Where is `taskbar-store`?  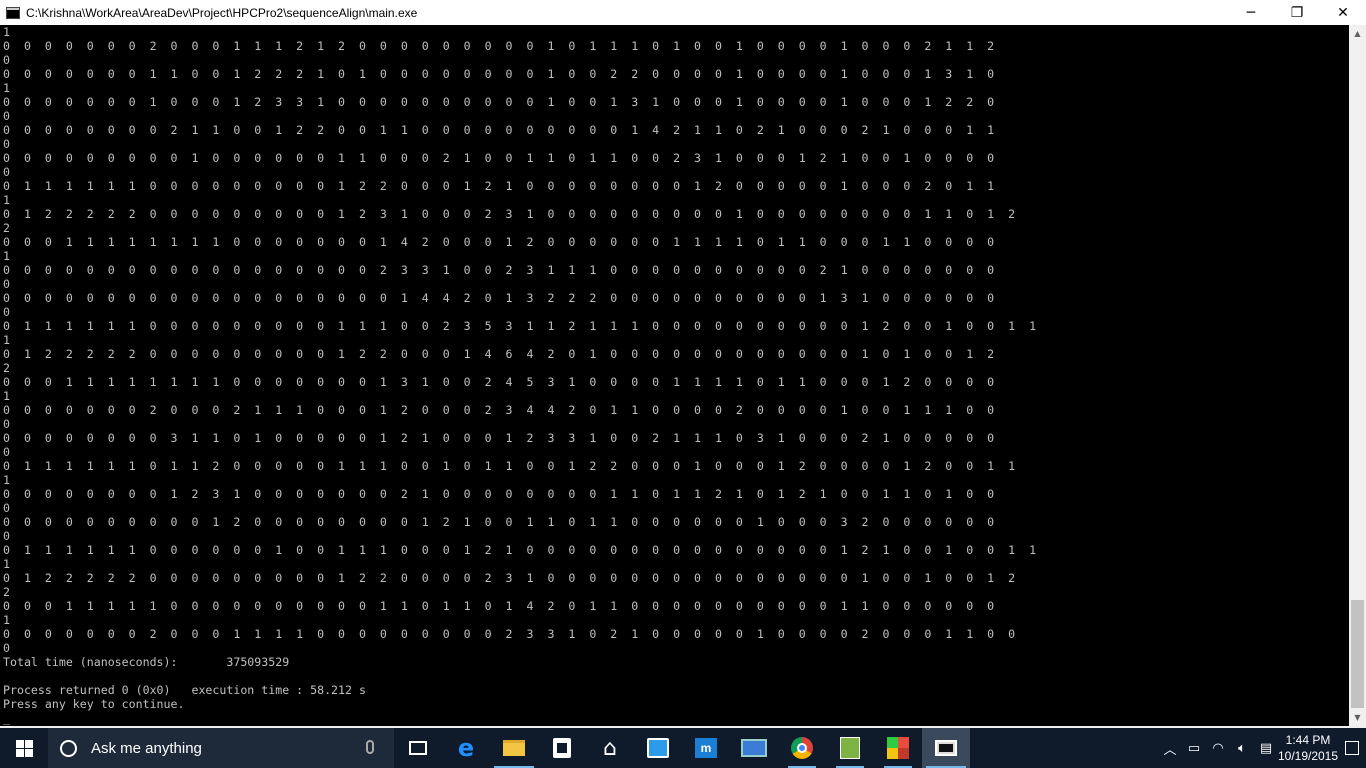 taskbar-store is located at coordinates (562, 748).